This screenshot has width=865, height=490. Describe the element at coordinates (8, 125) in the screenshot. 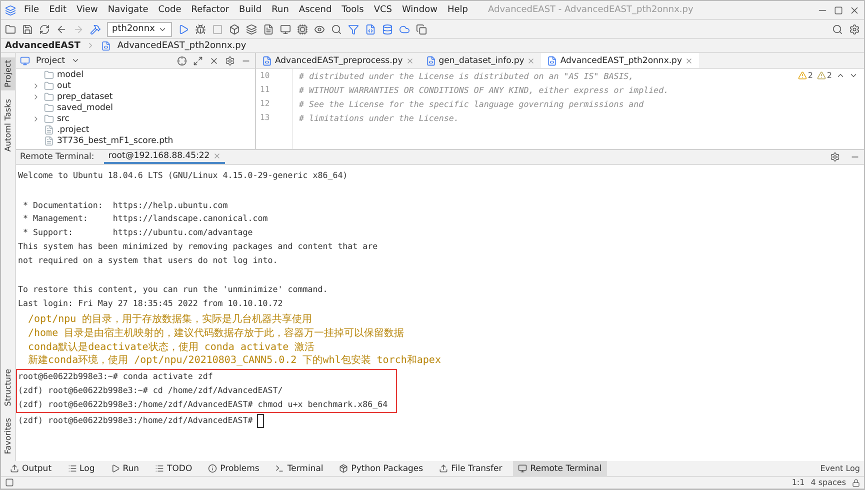

I see `tool-window-tab: Automl Tasks` at that location.